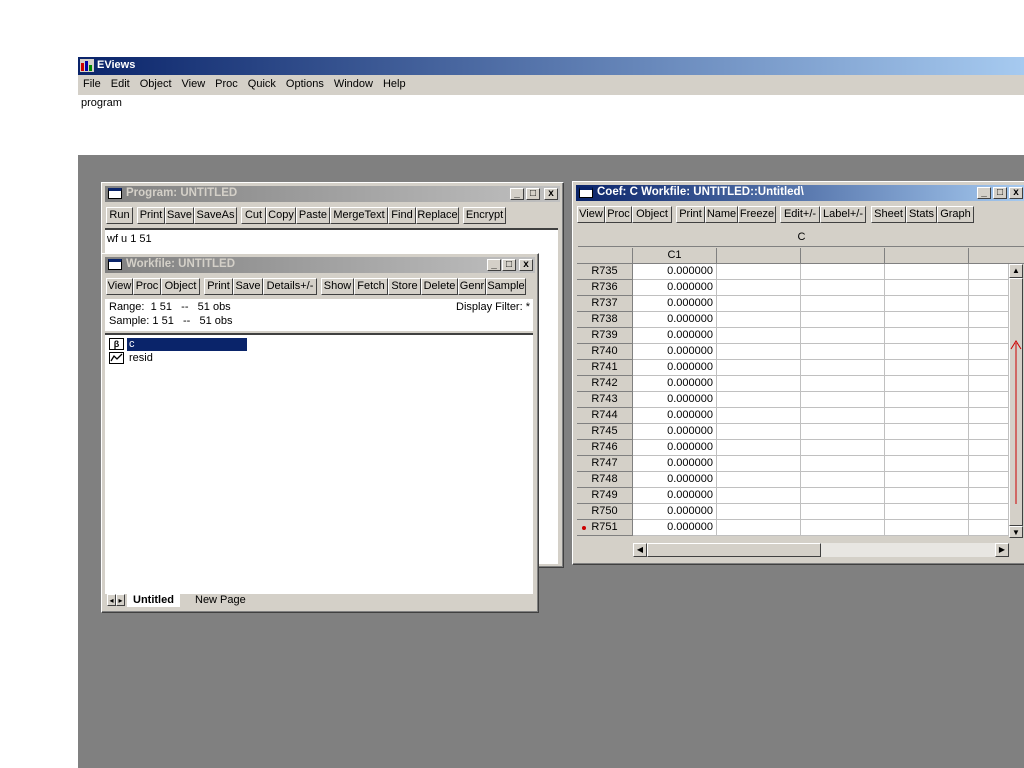 The height and width of the screenshot is (768, 1024). I want to click on row-header: R748, so click(605, 480).